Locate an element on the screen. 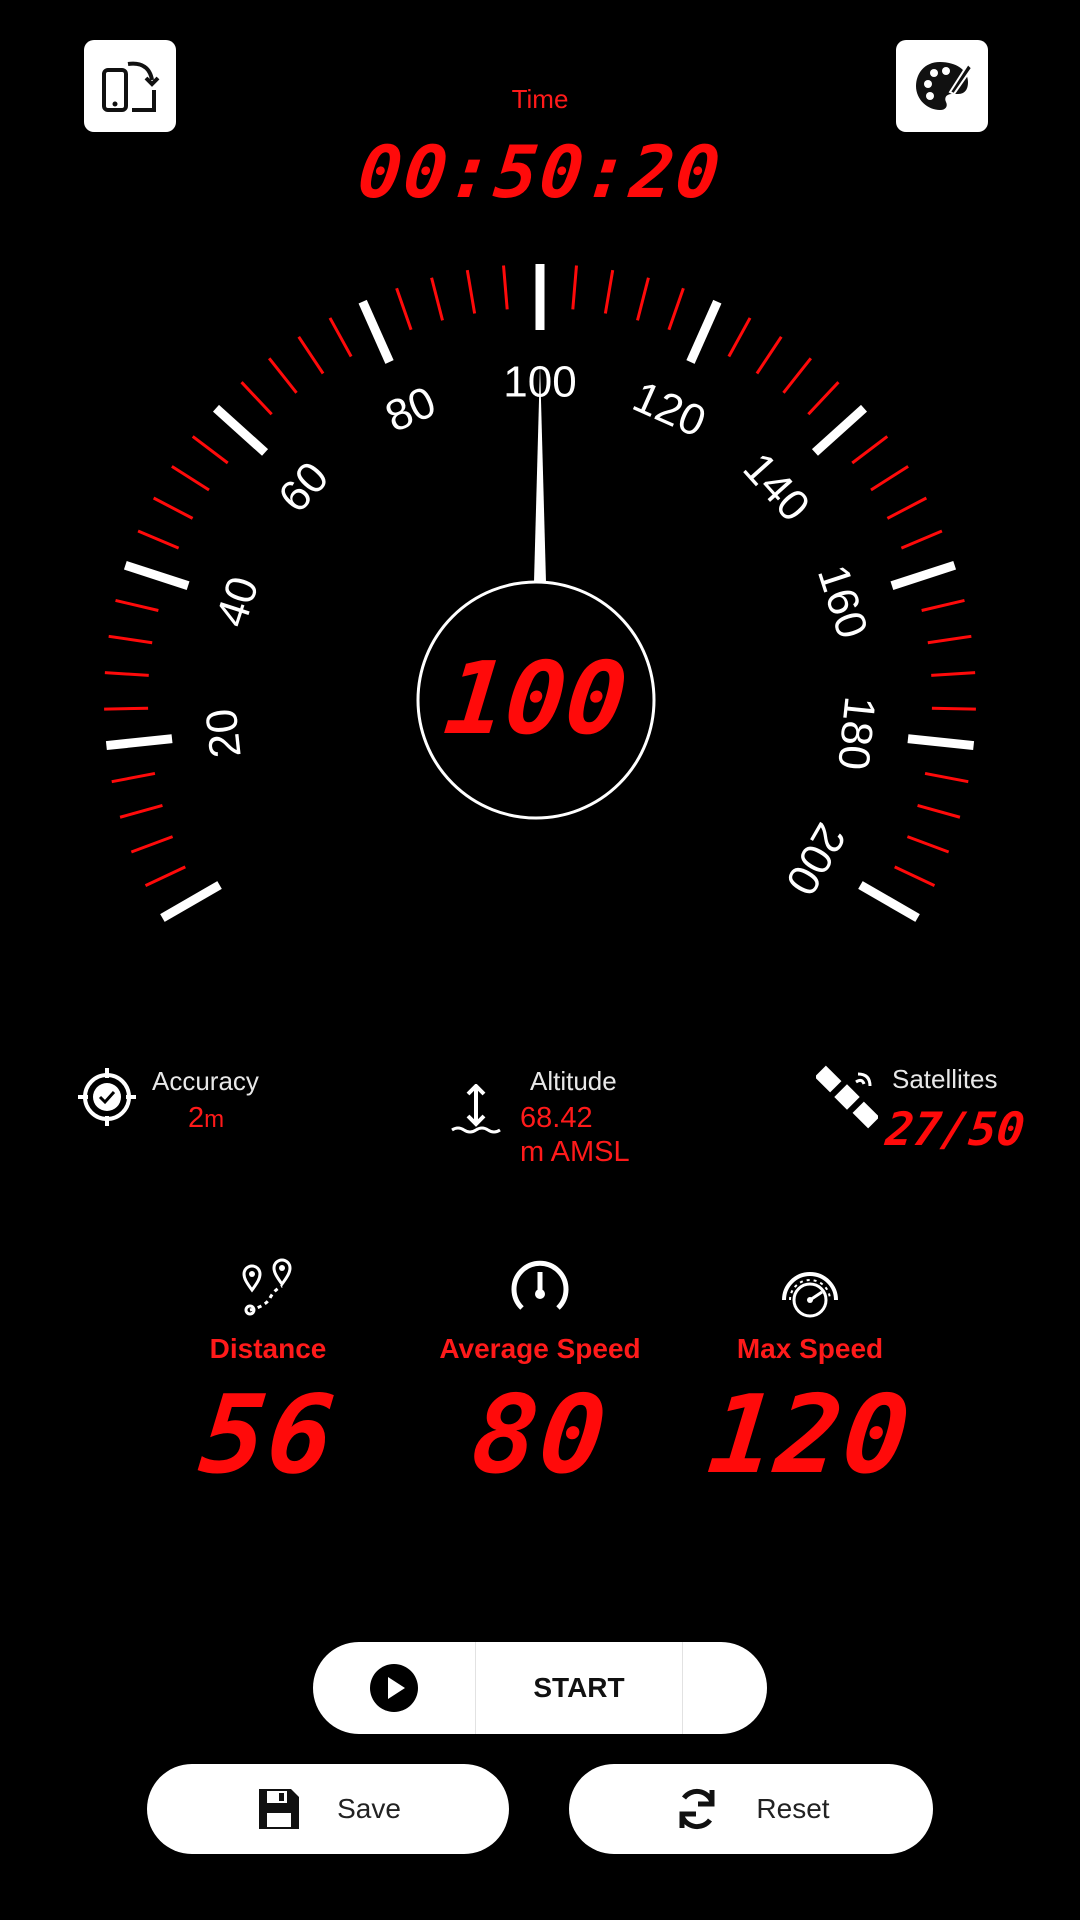  altitude-value: 68.42 is located at coordinates (556, 1118).